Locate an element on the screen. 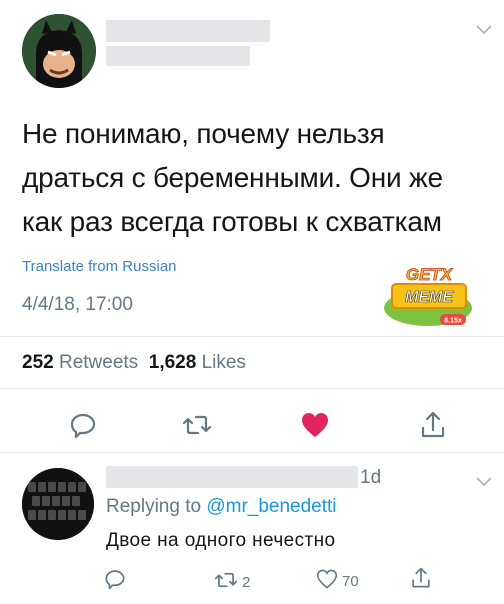 Image resolution: width=504 pixels, height=604 pixels. retweets-label: Retweets is located at coordinates (98, 362).